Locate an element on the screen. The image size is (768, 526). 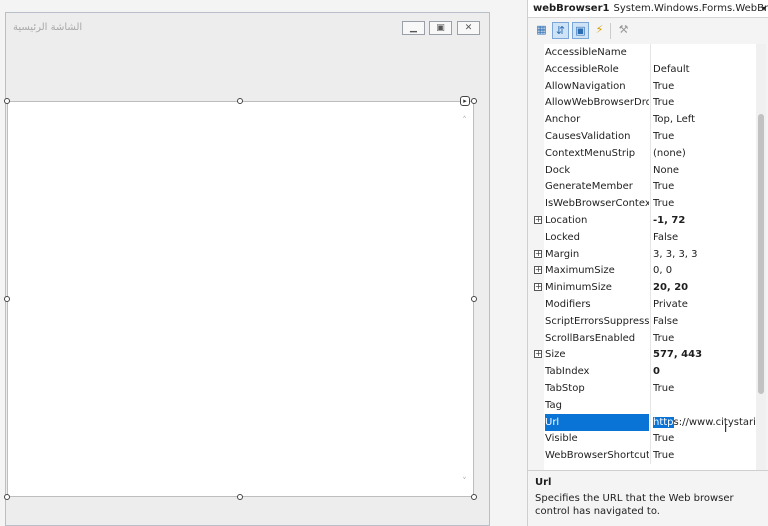
chevron-down-icon: ▾ is located at coordinates (764, 8).